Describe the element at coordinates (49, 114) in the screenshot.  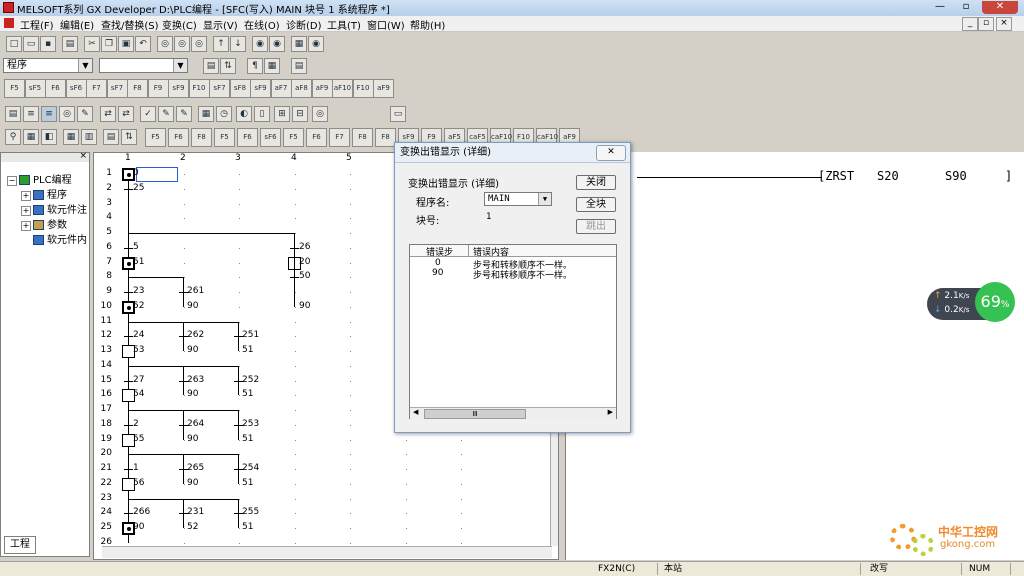
I see `write-mode-icon: ≡` at that location.